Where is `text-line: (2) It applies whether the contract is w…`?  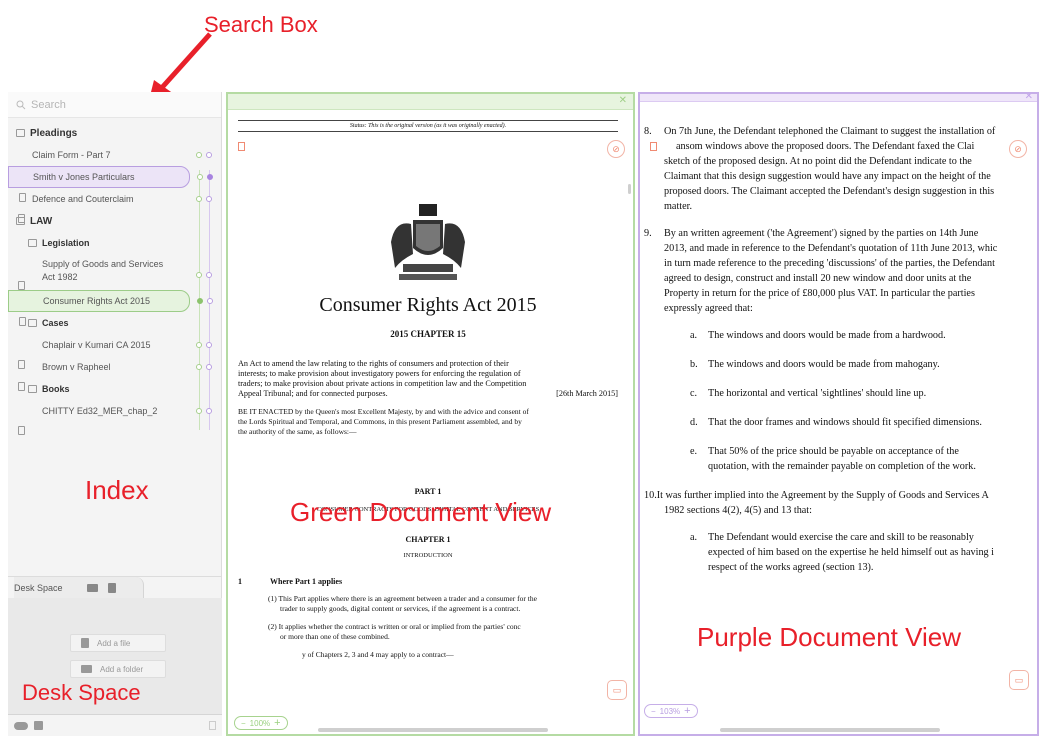
text-line: (2) It applies whether the contract is w… is located at coordinates (394, 626).